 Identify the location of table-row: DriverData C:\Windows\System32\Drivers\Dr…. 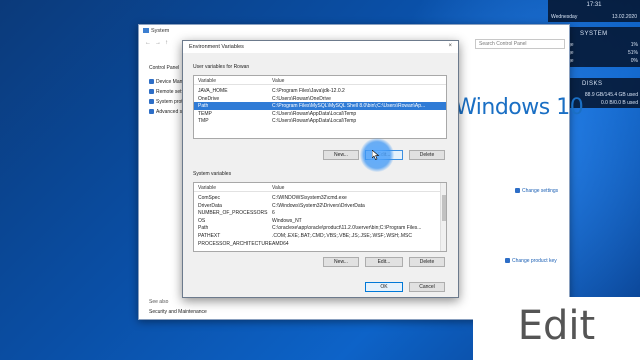
(320, 206).